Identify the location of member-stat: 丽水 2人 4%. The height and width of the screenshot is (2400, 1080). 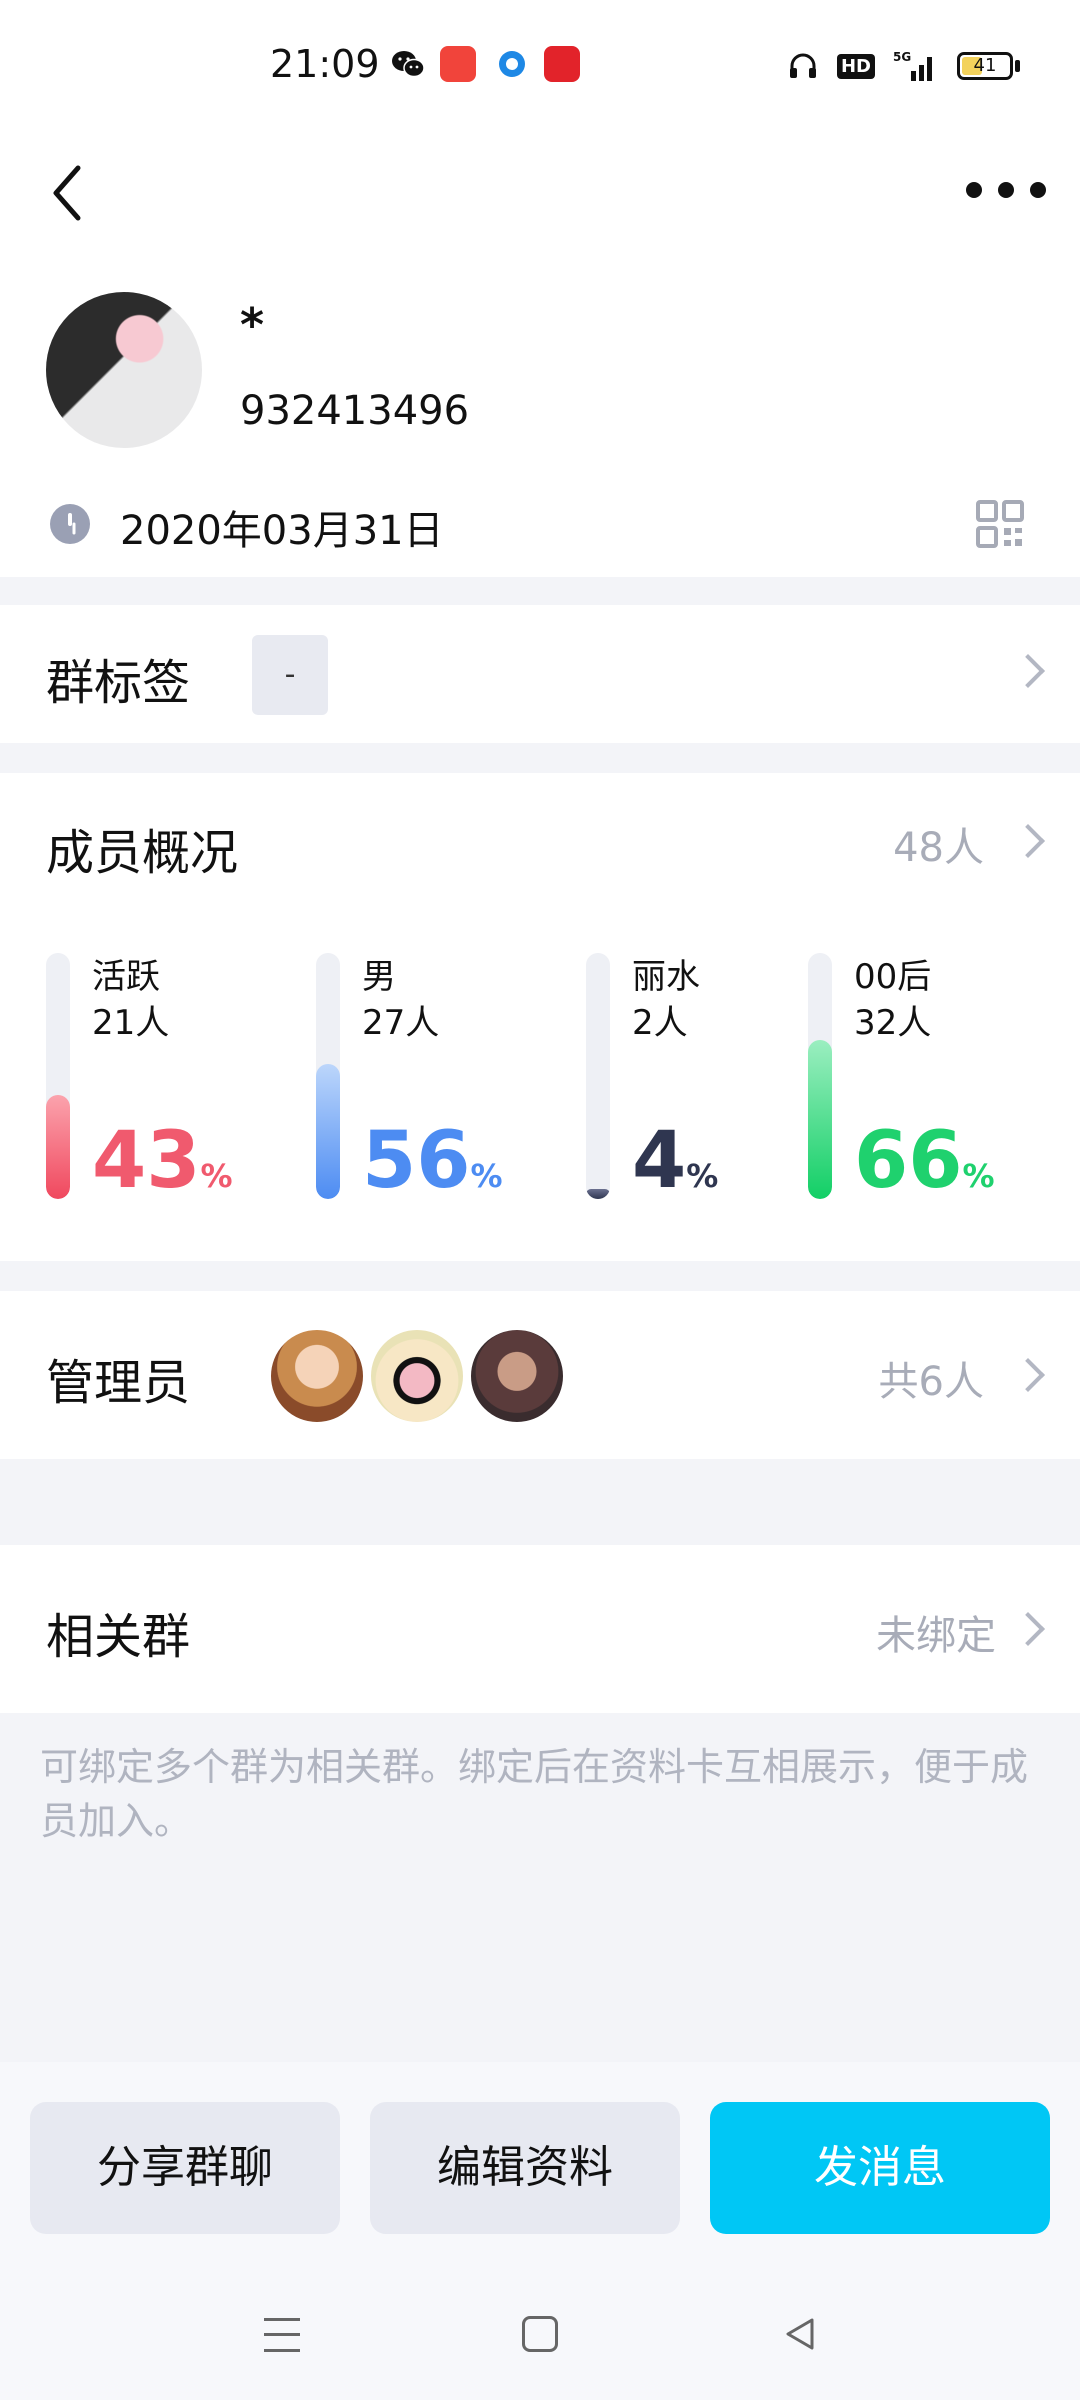
(706, 1083).